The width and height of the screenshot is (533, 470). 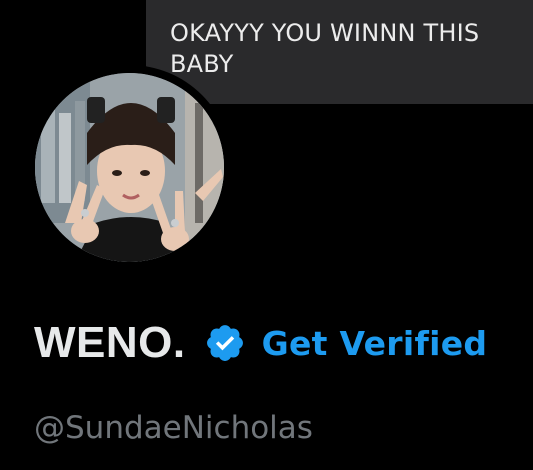 I want to click on name-row: WENO. Get Verified, so click(x=260, y=343).